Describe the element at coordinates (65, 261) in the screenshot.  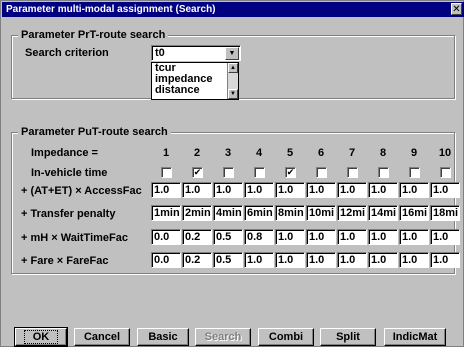
I see `parameter-row-label: + Fare × FareFac` at that location.